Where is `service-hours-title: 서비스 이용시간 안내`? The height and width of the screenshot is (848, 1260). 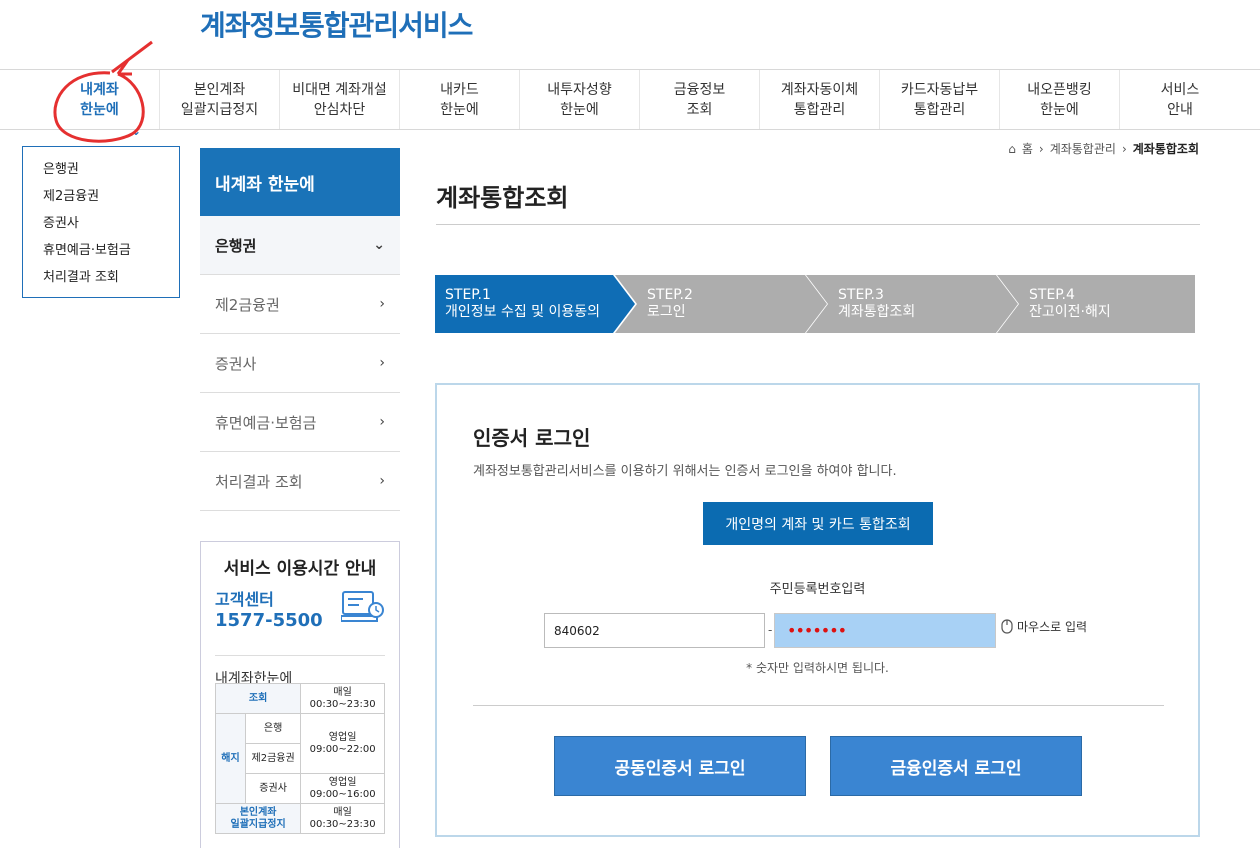 service-hours-title: 서비스 이용시간 안내 is located at coordinates (300, 569).